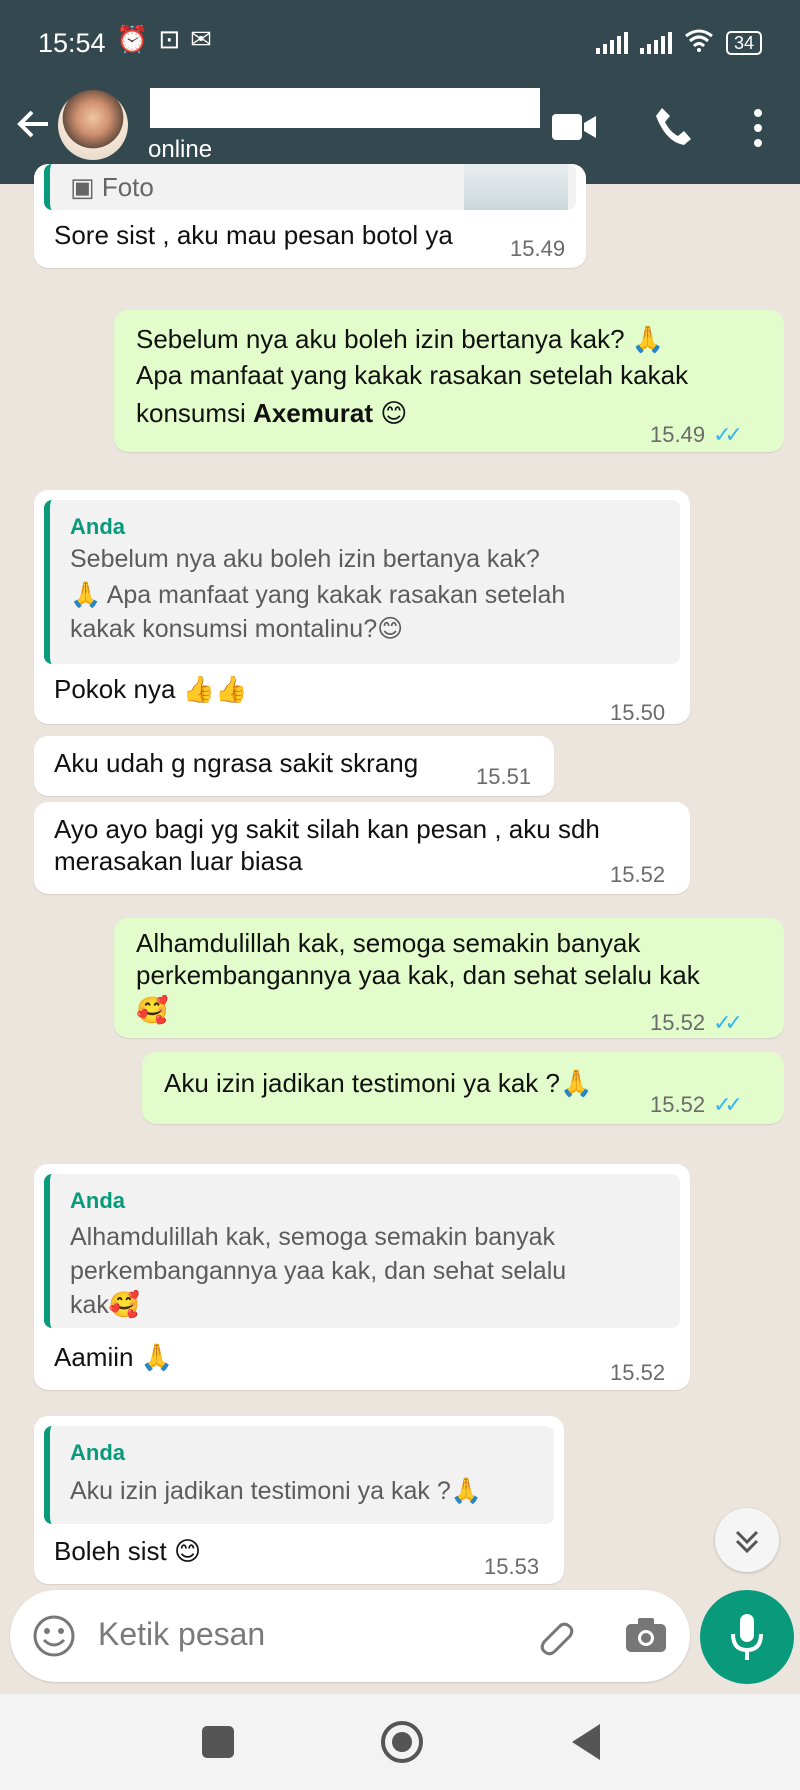 The image size is (800, 1790). Describe the element at coordinates (380, 339) in the screenshot. I see `message-line: Sebelum nya aku boleh izin bertanya kak?` at that location.